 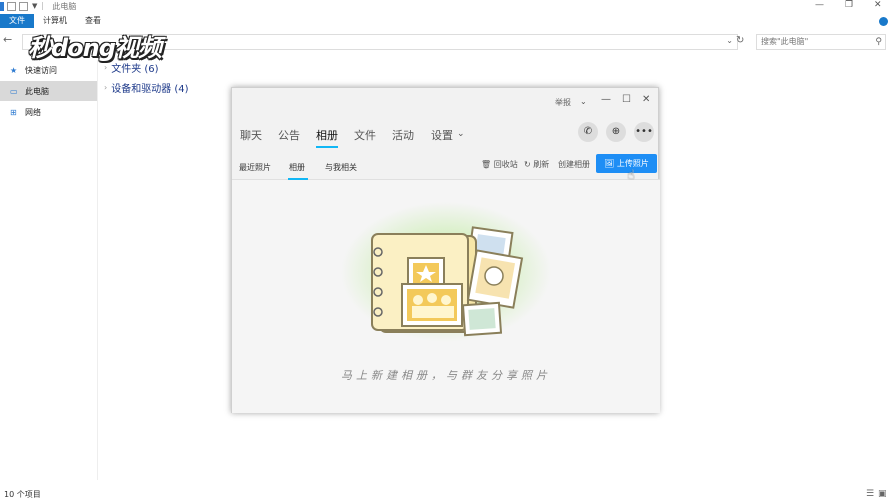 What do you see at coordinates (785, 41) in the screenshot?
I see `search-placeholder: 搜索"此电脑"` at bounding box center [785, 41].